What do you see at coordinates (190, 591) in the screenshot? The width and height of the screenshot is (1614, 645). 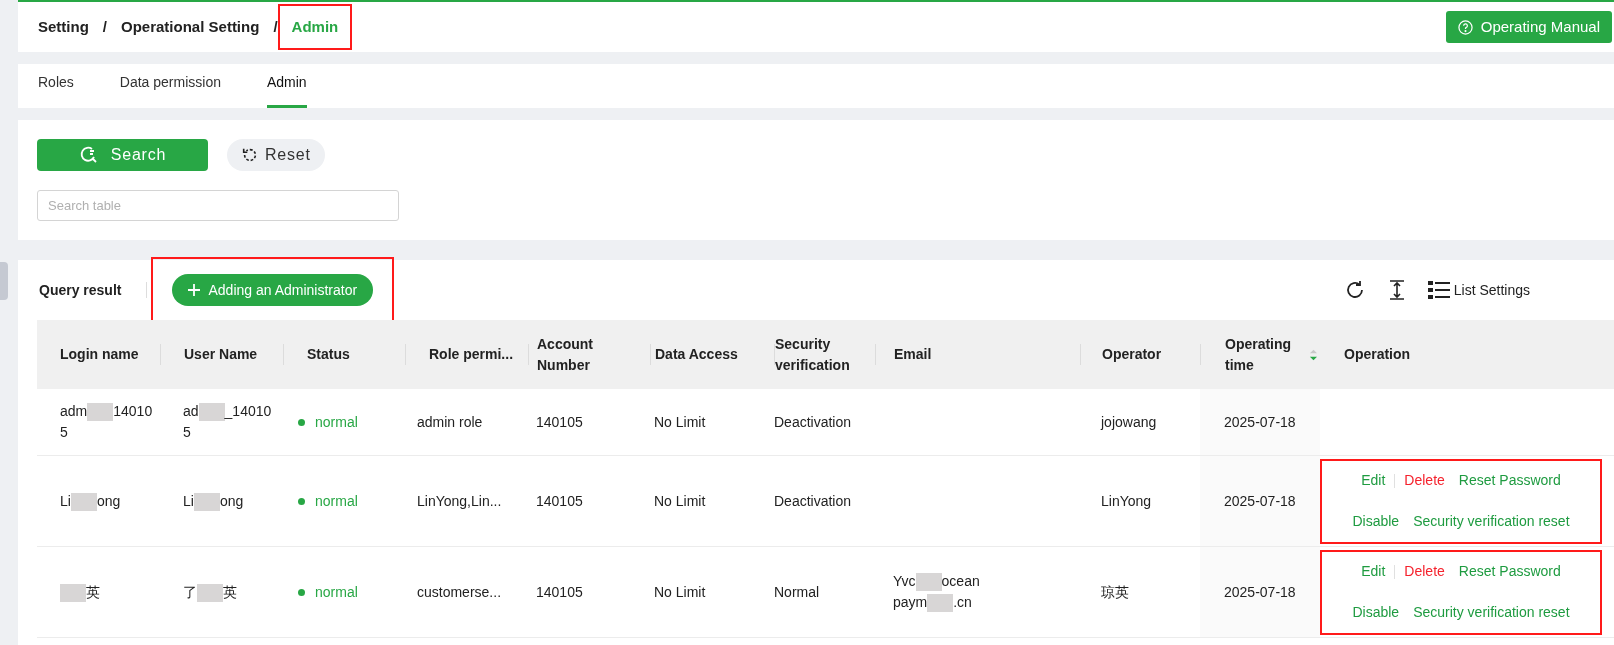 I see `user-name: 了` at bounding box center [190, 591].